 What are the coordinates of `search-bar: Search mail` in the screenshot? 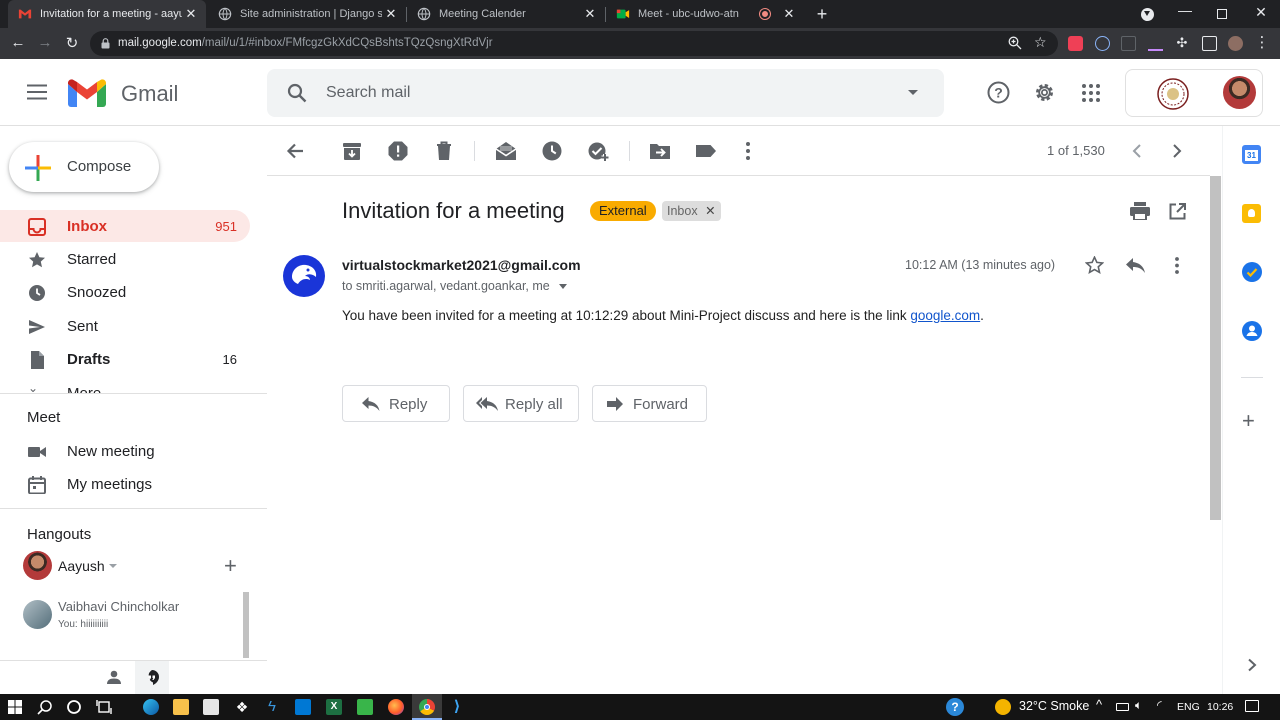 It's located at (605, 93).